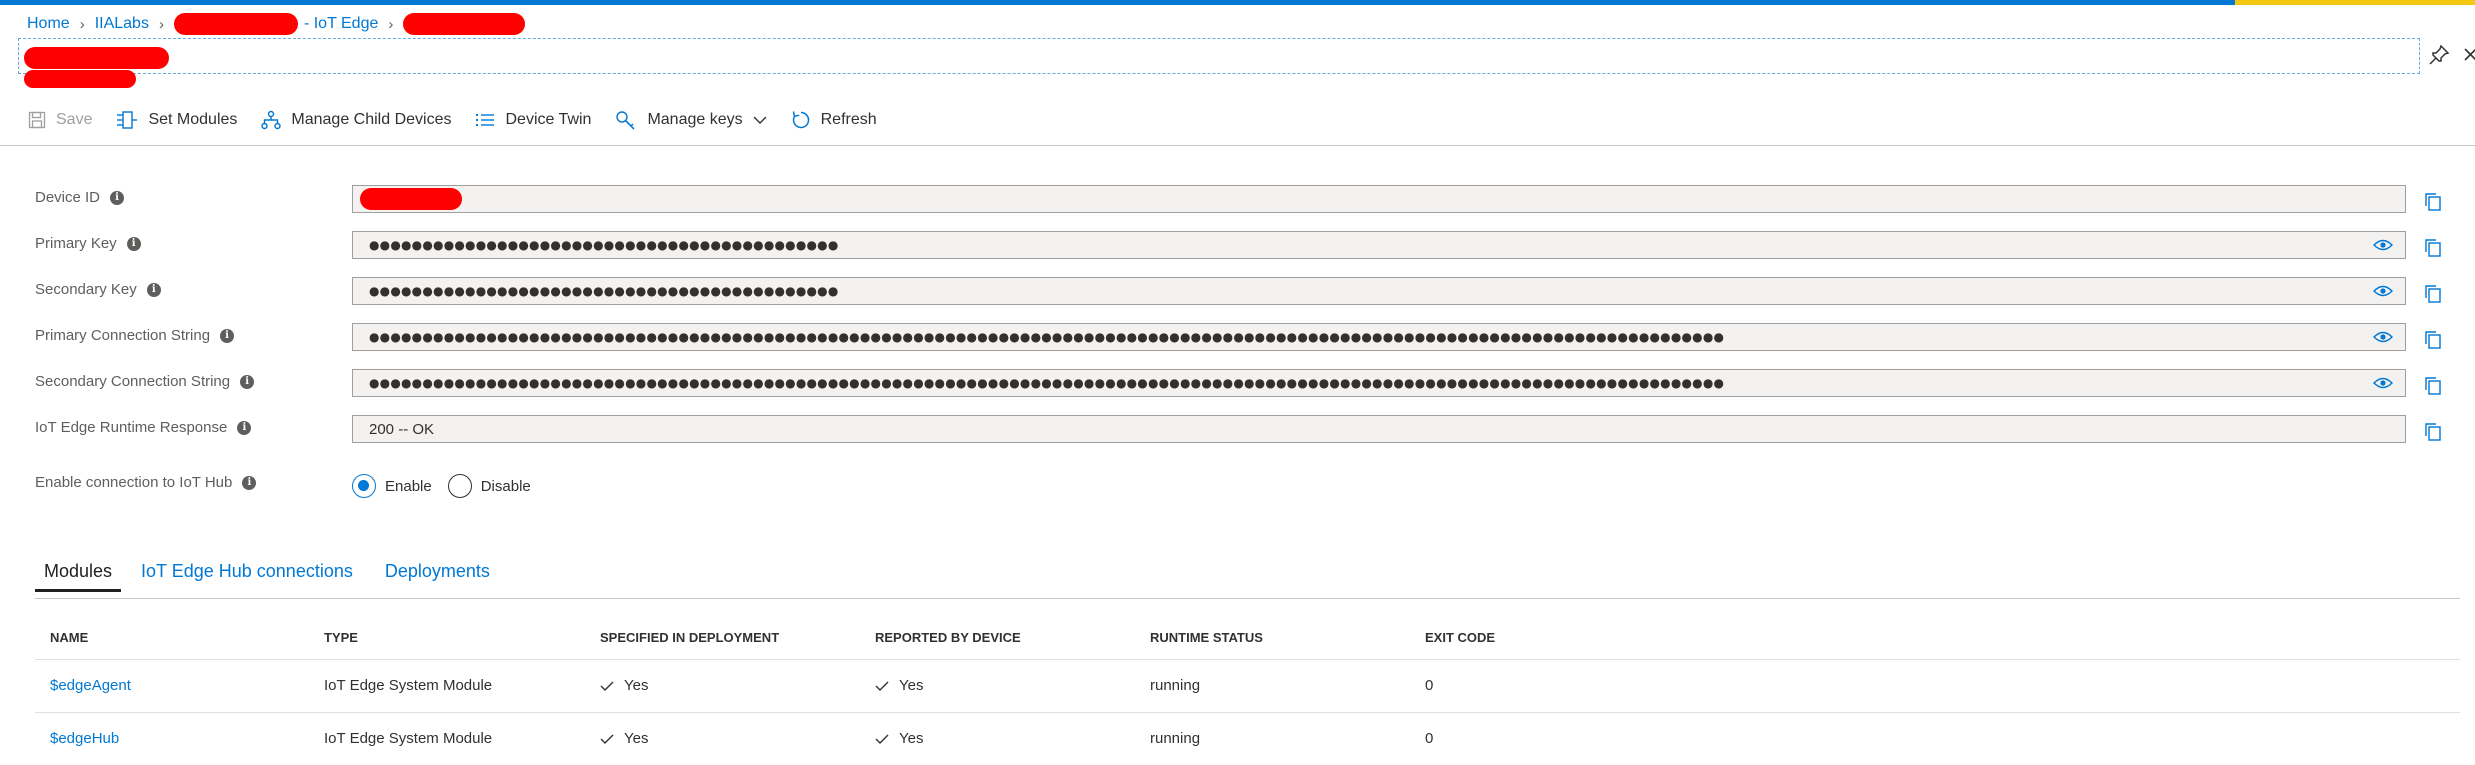 The height and width of the screenshot is (765, 2475). I want to click on set-modules-button: Set Modules, so click(176, 120).